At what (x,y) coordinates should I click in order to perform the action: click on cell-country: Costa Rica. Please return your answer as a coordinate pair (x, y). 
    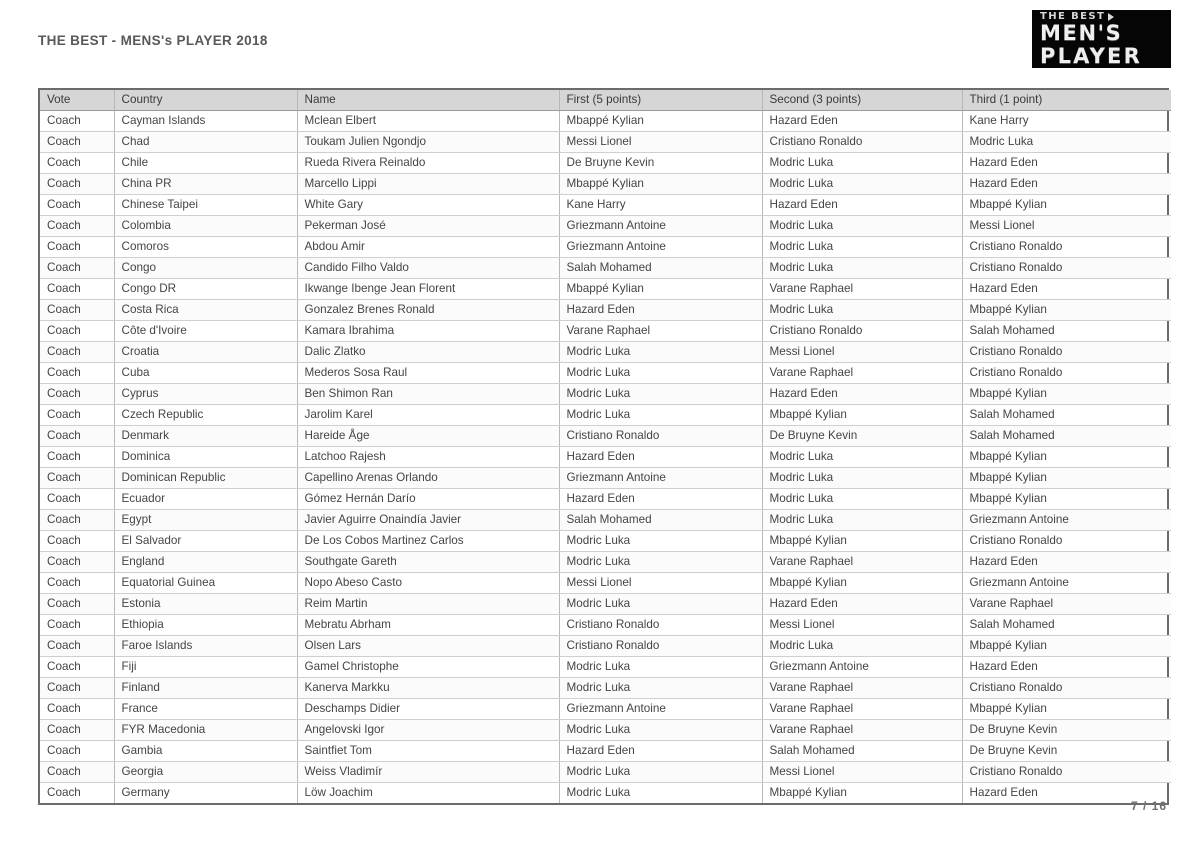
    Looking at the image, I should click on (206, 310).